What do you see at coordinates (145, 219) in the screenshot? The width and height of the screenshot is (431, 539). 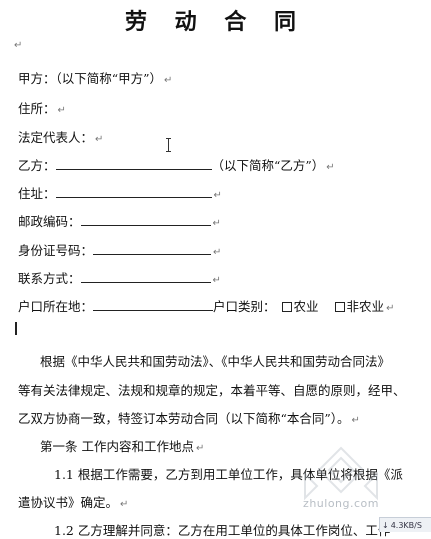 I see `postal-code-blank` at bounding box center [145, 219].